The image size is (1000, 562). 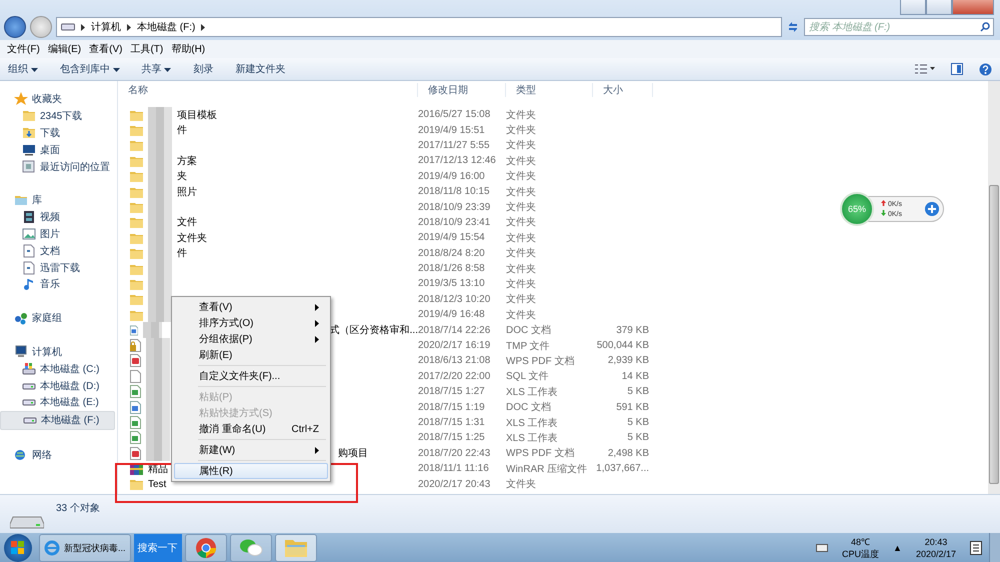 What do you see at coordinates (455, 360) in the screenshot?
I see `date-cell-text: 2018/6/13 21:08` at bounding box center [455, 360].